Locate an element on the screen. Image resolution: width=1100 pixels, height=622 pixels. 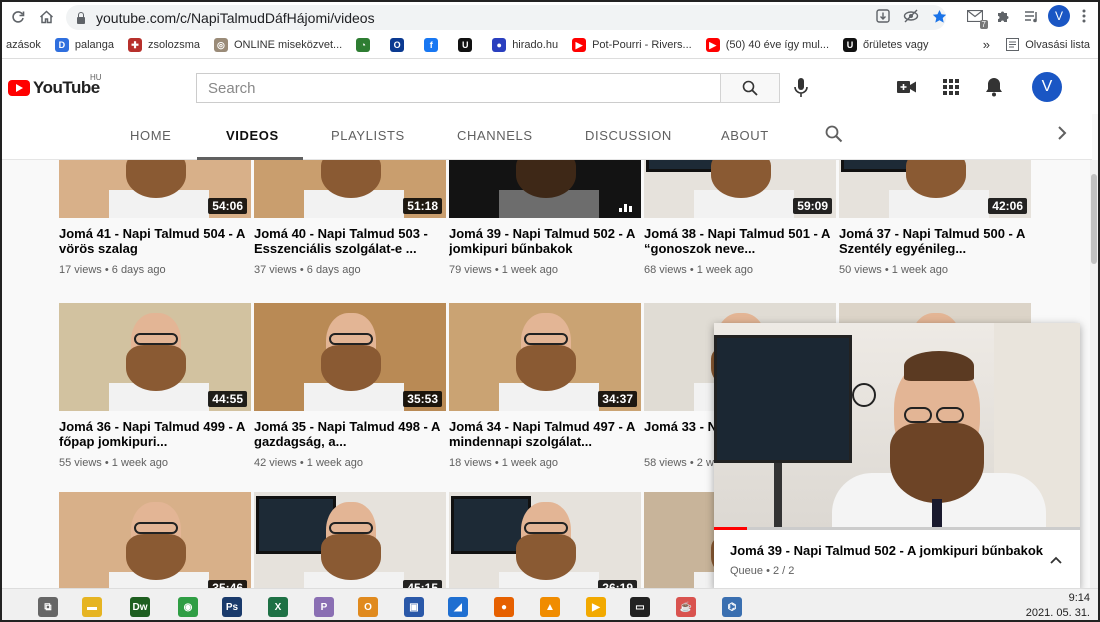
video-thumbnail: 51:18 is located at coordinates (350, 189).